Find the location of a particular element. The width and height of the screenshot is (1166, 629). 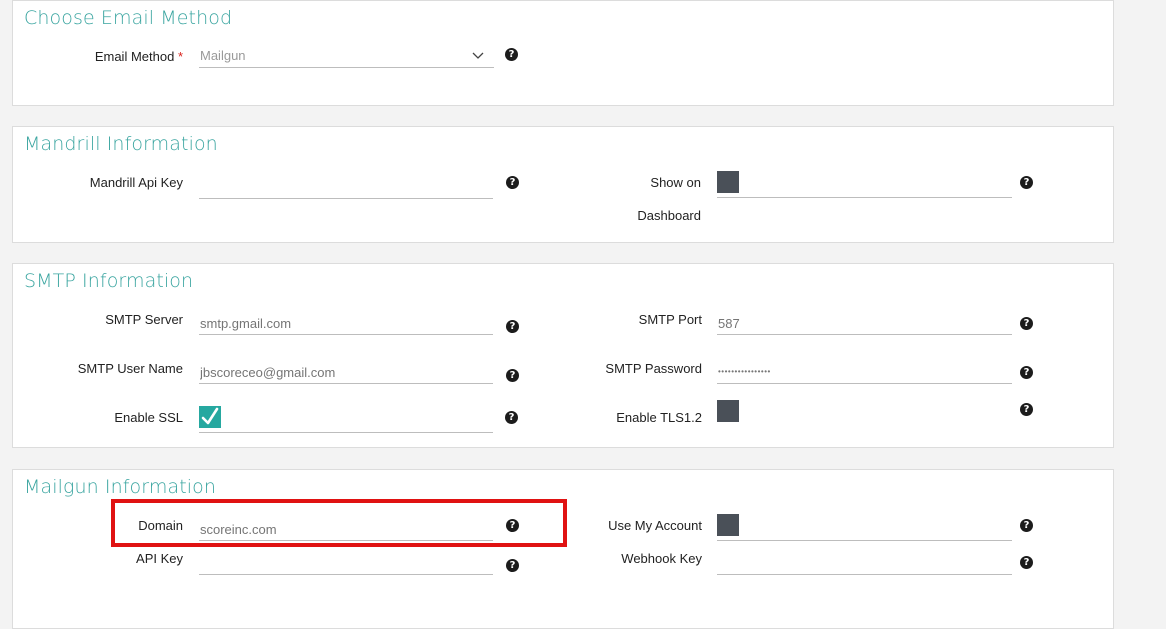

mailgun-api-key-field is located at coordinates (346, 563).